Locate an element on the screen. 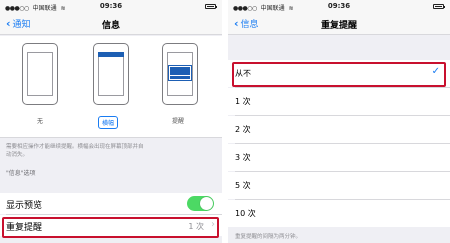 The width and height of the screenshot is (450, 243). show-preview-toggle is located at coordinates (200, 203).